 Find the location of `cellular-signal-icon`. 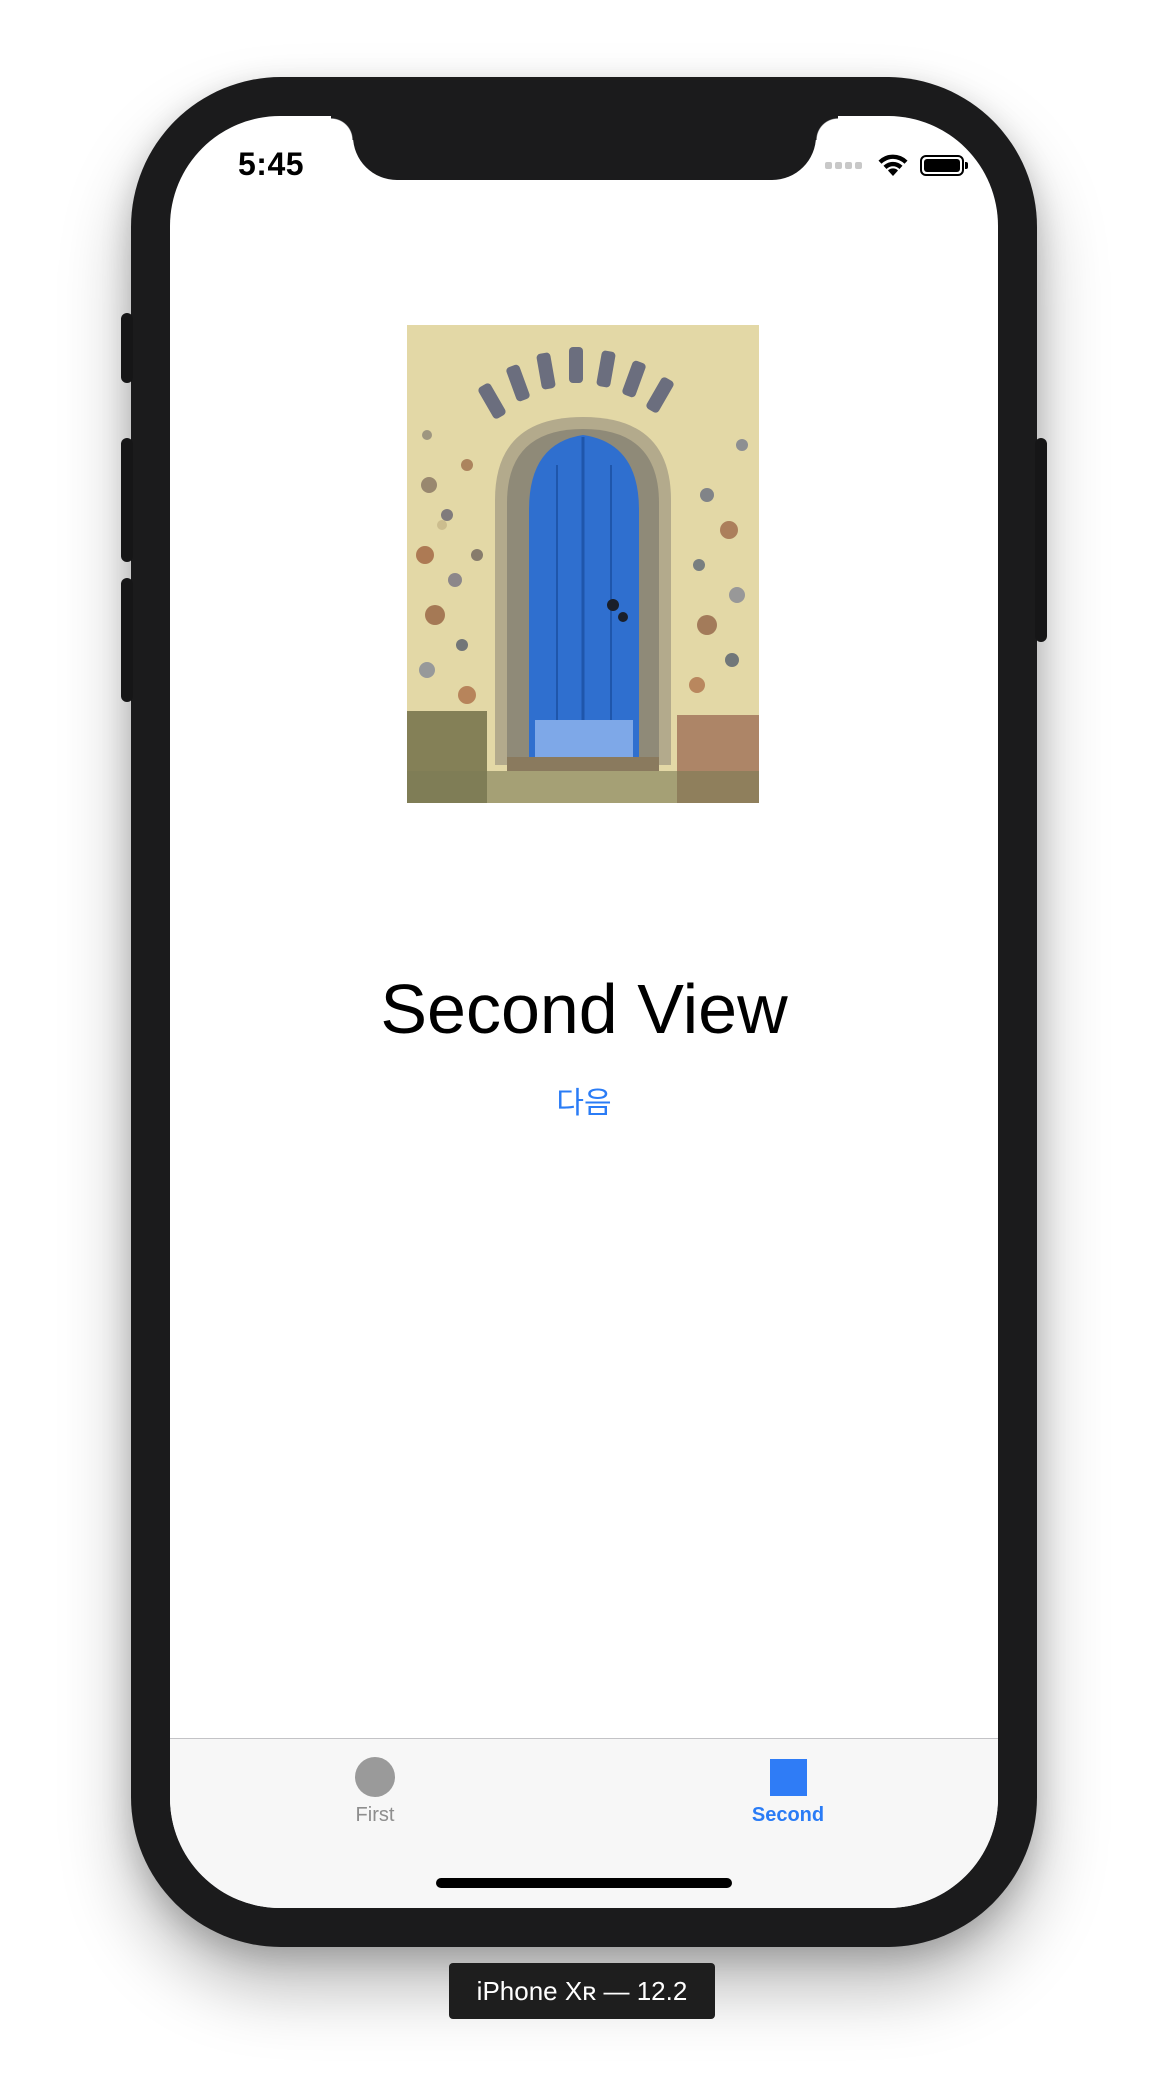

cellular-signal-icon is located at coordinates (843, 165).